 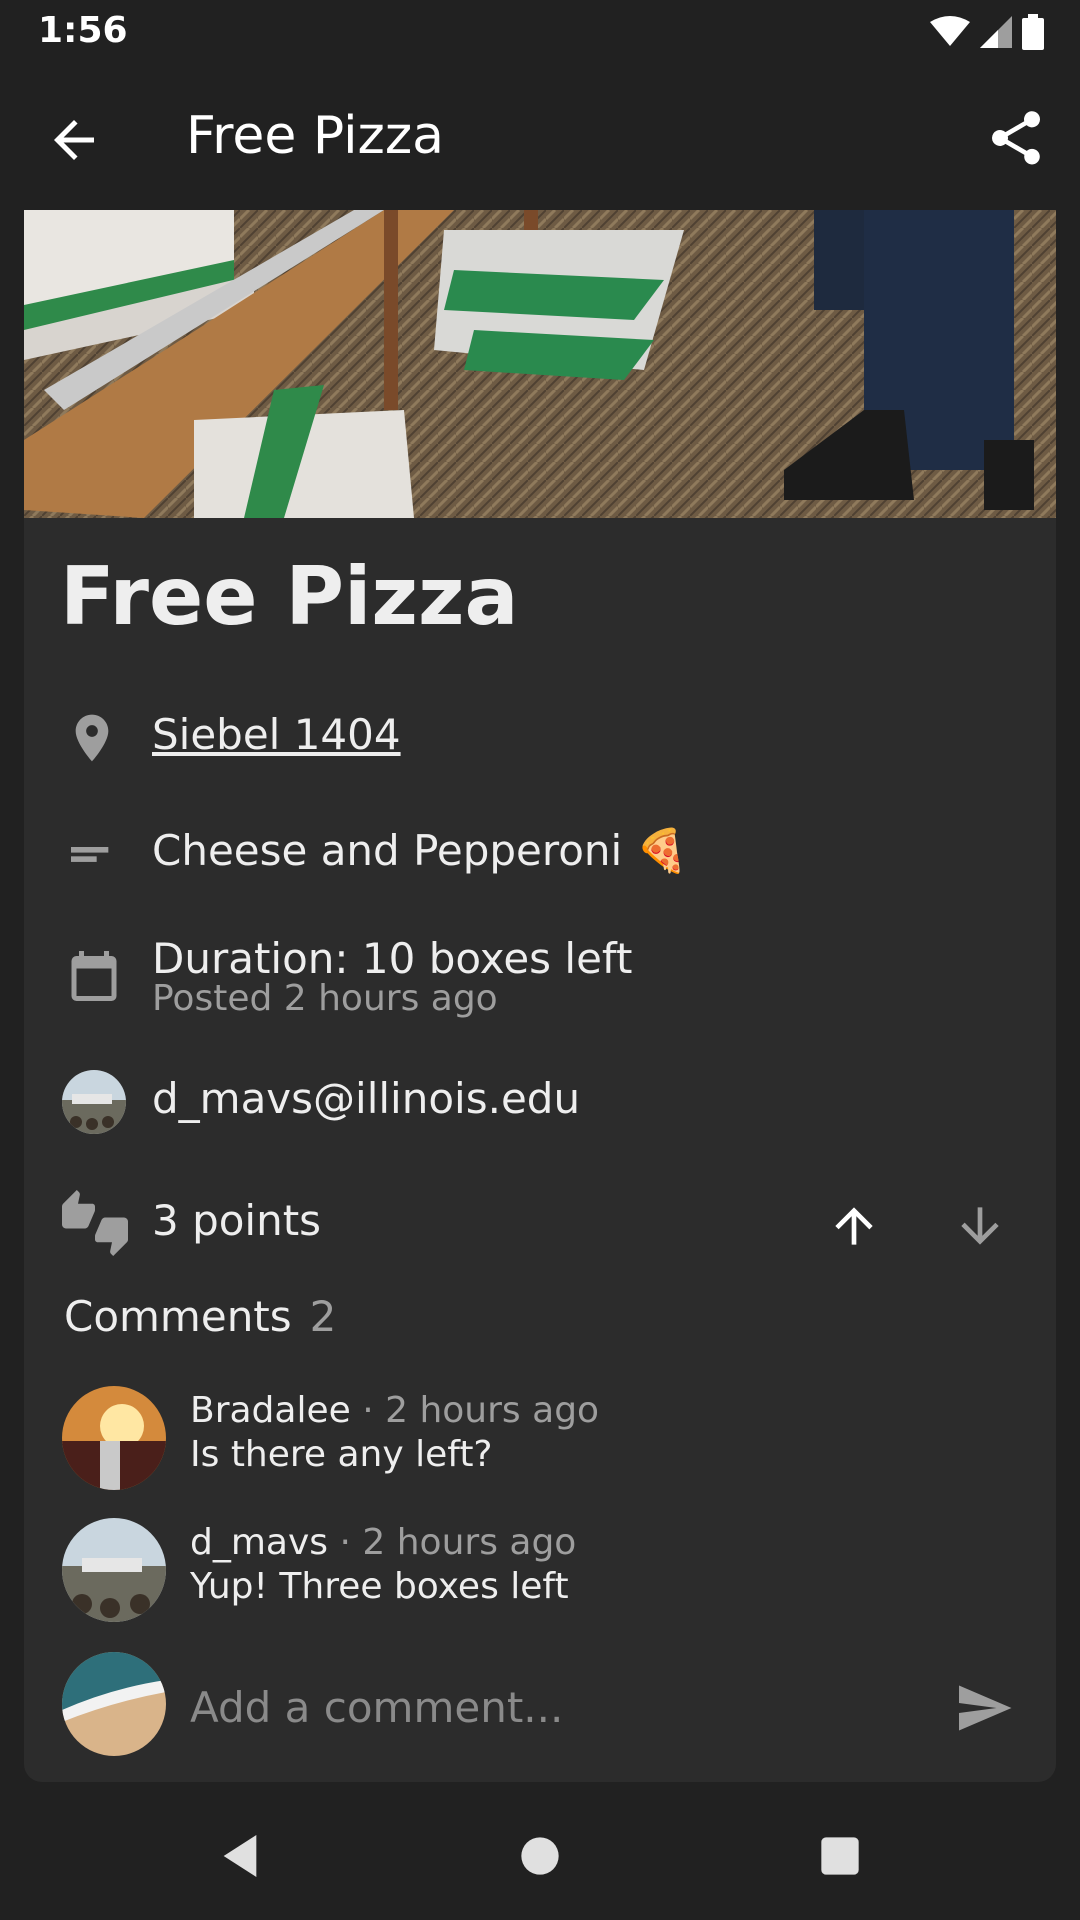 I want to click on status-bar: 1:56, so click(x=540, y=33).